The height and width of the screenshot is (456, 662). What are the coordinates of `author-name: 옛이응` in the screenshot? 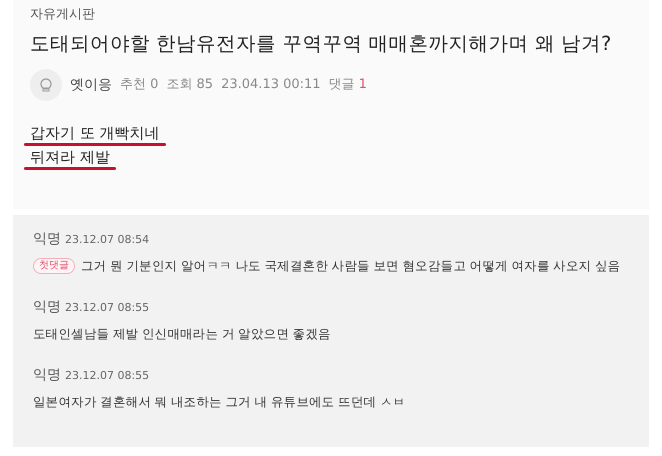 It's located at (91, 85).